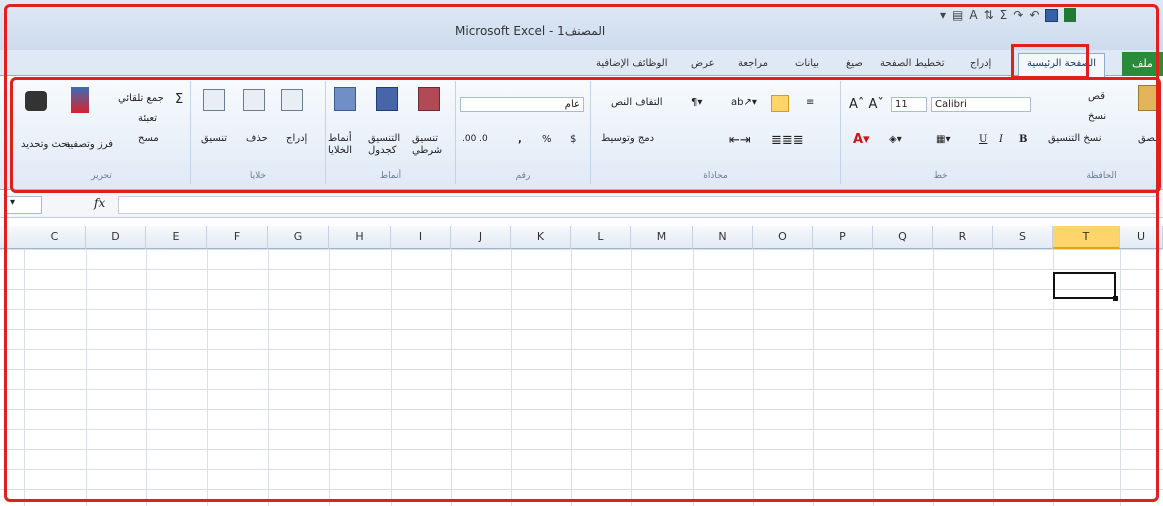 This screenshot has width=1163, height=506. I want to click on home-tab-highlight, so click(1050, 61).